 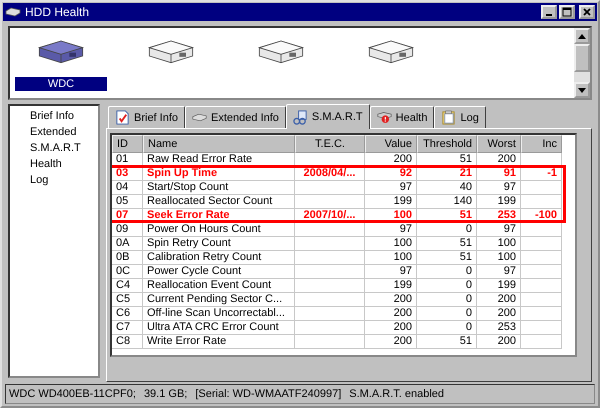 What do you see at coordinates (549, 15) in the screenshot?
I see `minimize-icon` at bounding box center [549, 15].